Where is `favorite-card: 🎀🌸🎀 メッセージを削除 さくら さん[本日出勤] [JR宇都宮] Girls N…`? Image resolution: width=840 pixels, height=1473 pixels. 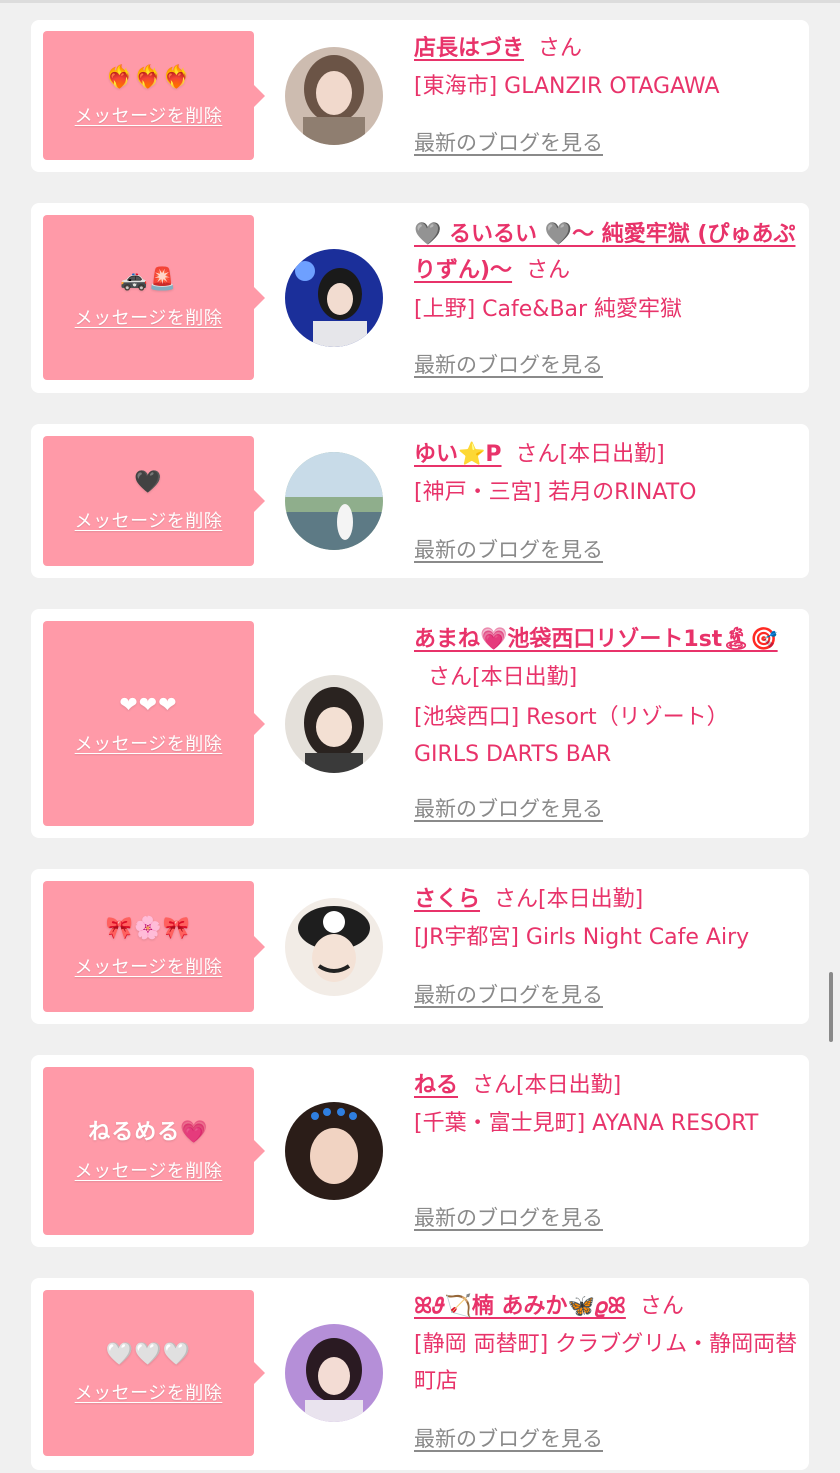
favorite-card: 🎀🌸🎀 メッセージを削除 さくら さん[本日出勤] [JR宇都宮] Girls N… is located at coordinates (420, 946).